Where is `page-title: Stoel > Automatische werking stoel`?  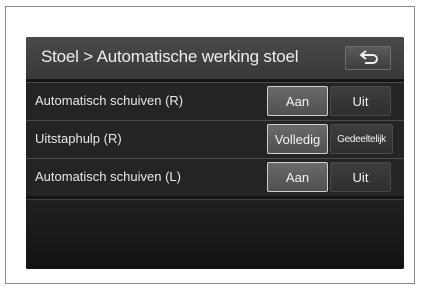 page-title: Stoel > Automatische werking stoel is located at coordinates (170, 56).